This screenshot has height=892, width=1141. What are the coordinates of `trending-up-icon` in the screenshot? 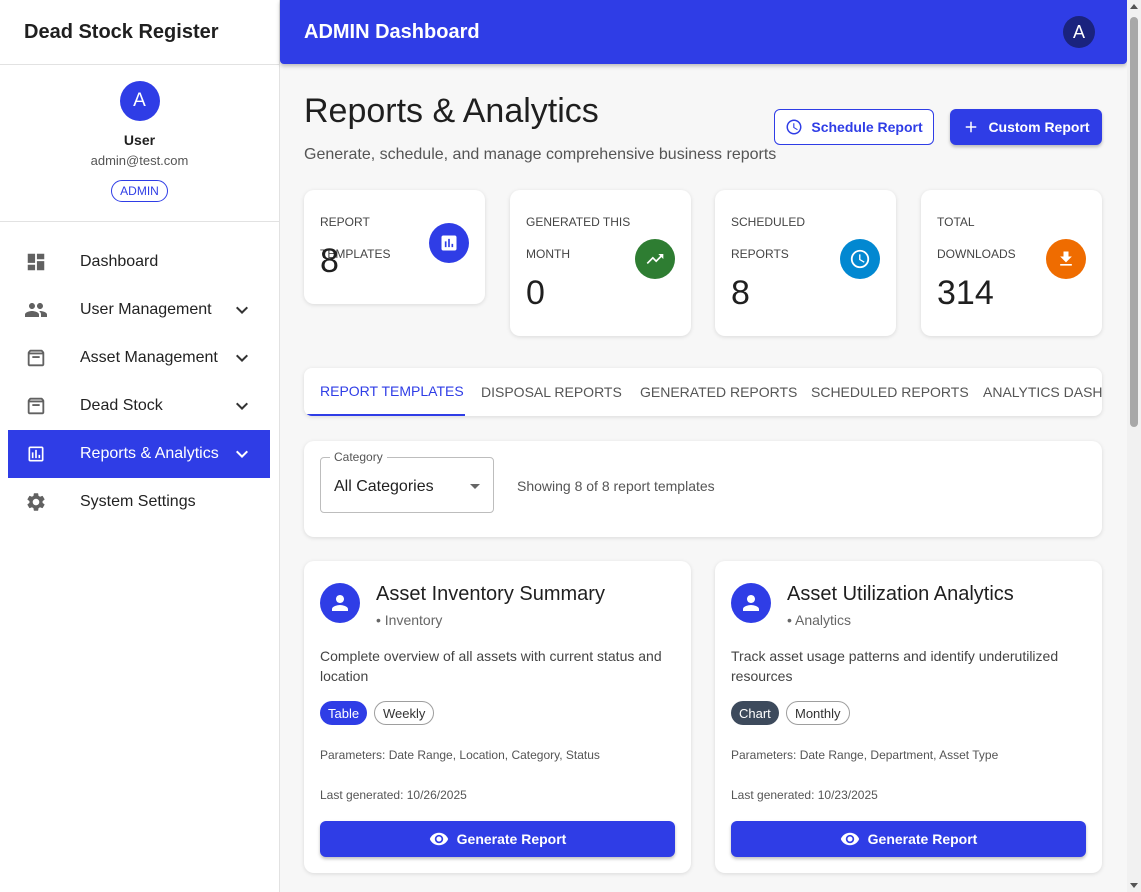 It's located at (655, 259).